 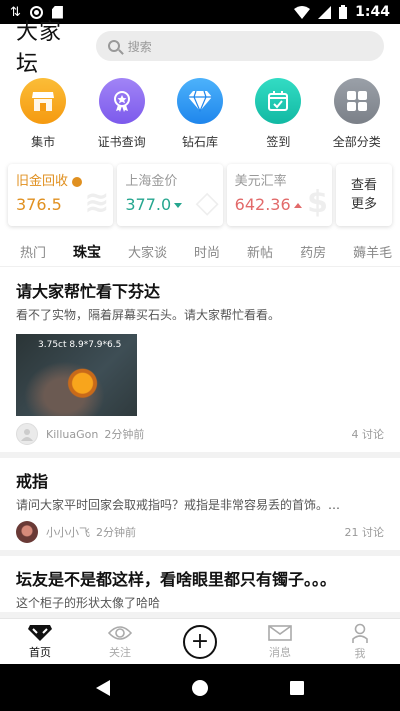 I want to click on tab-discussion: 大家谈, so click(x=147, y=251).